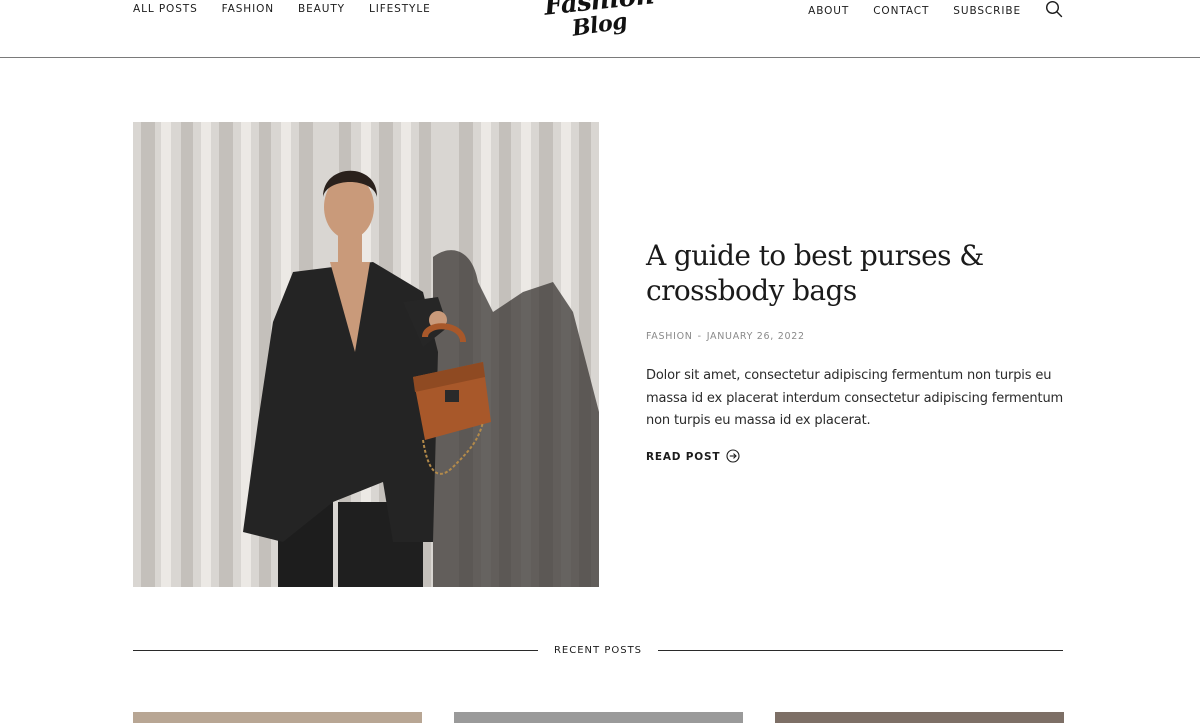 The image size is (1200, 723). I want to click on nav-all-posts: ALL POSTS, so click(165, 9).